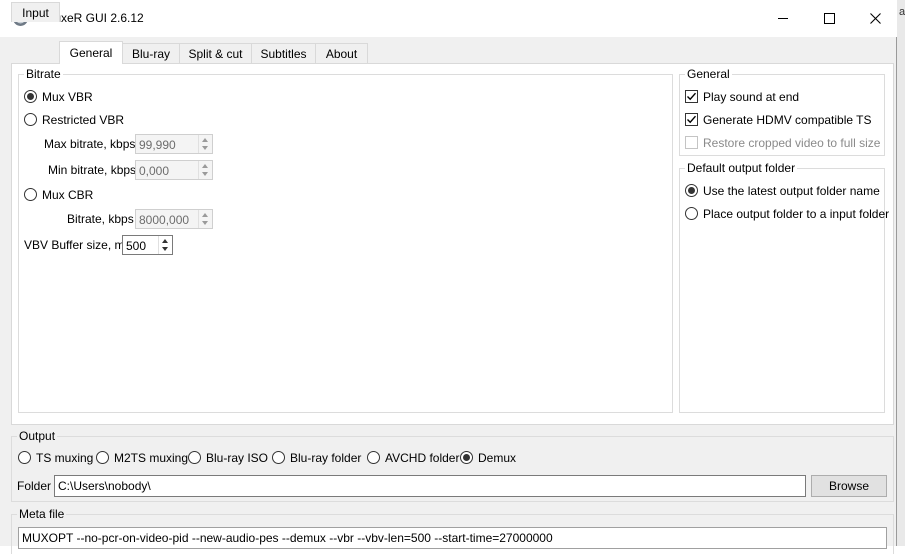 This screenshot has height=554, width=905. I want to click on tab-about: About, so click(341, 53).